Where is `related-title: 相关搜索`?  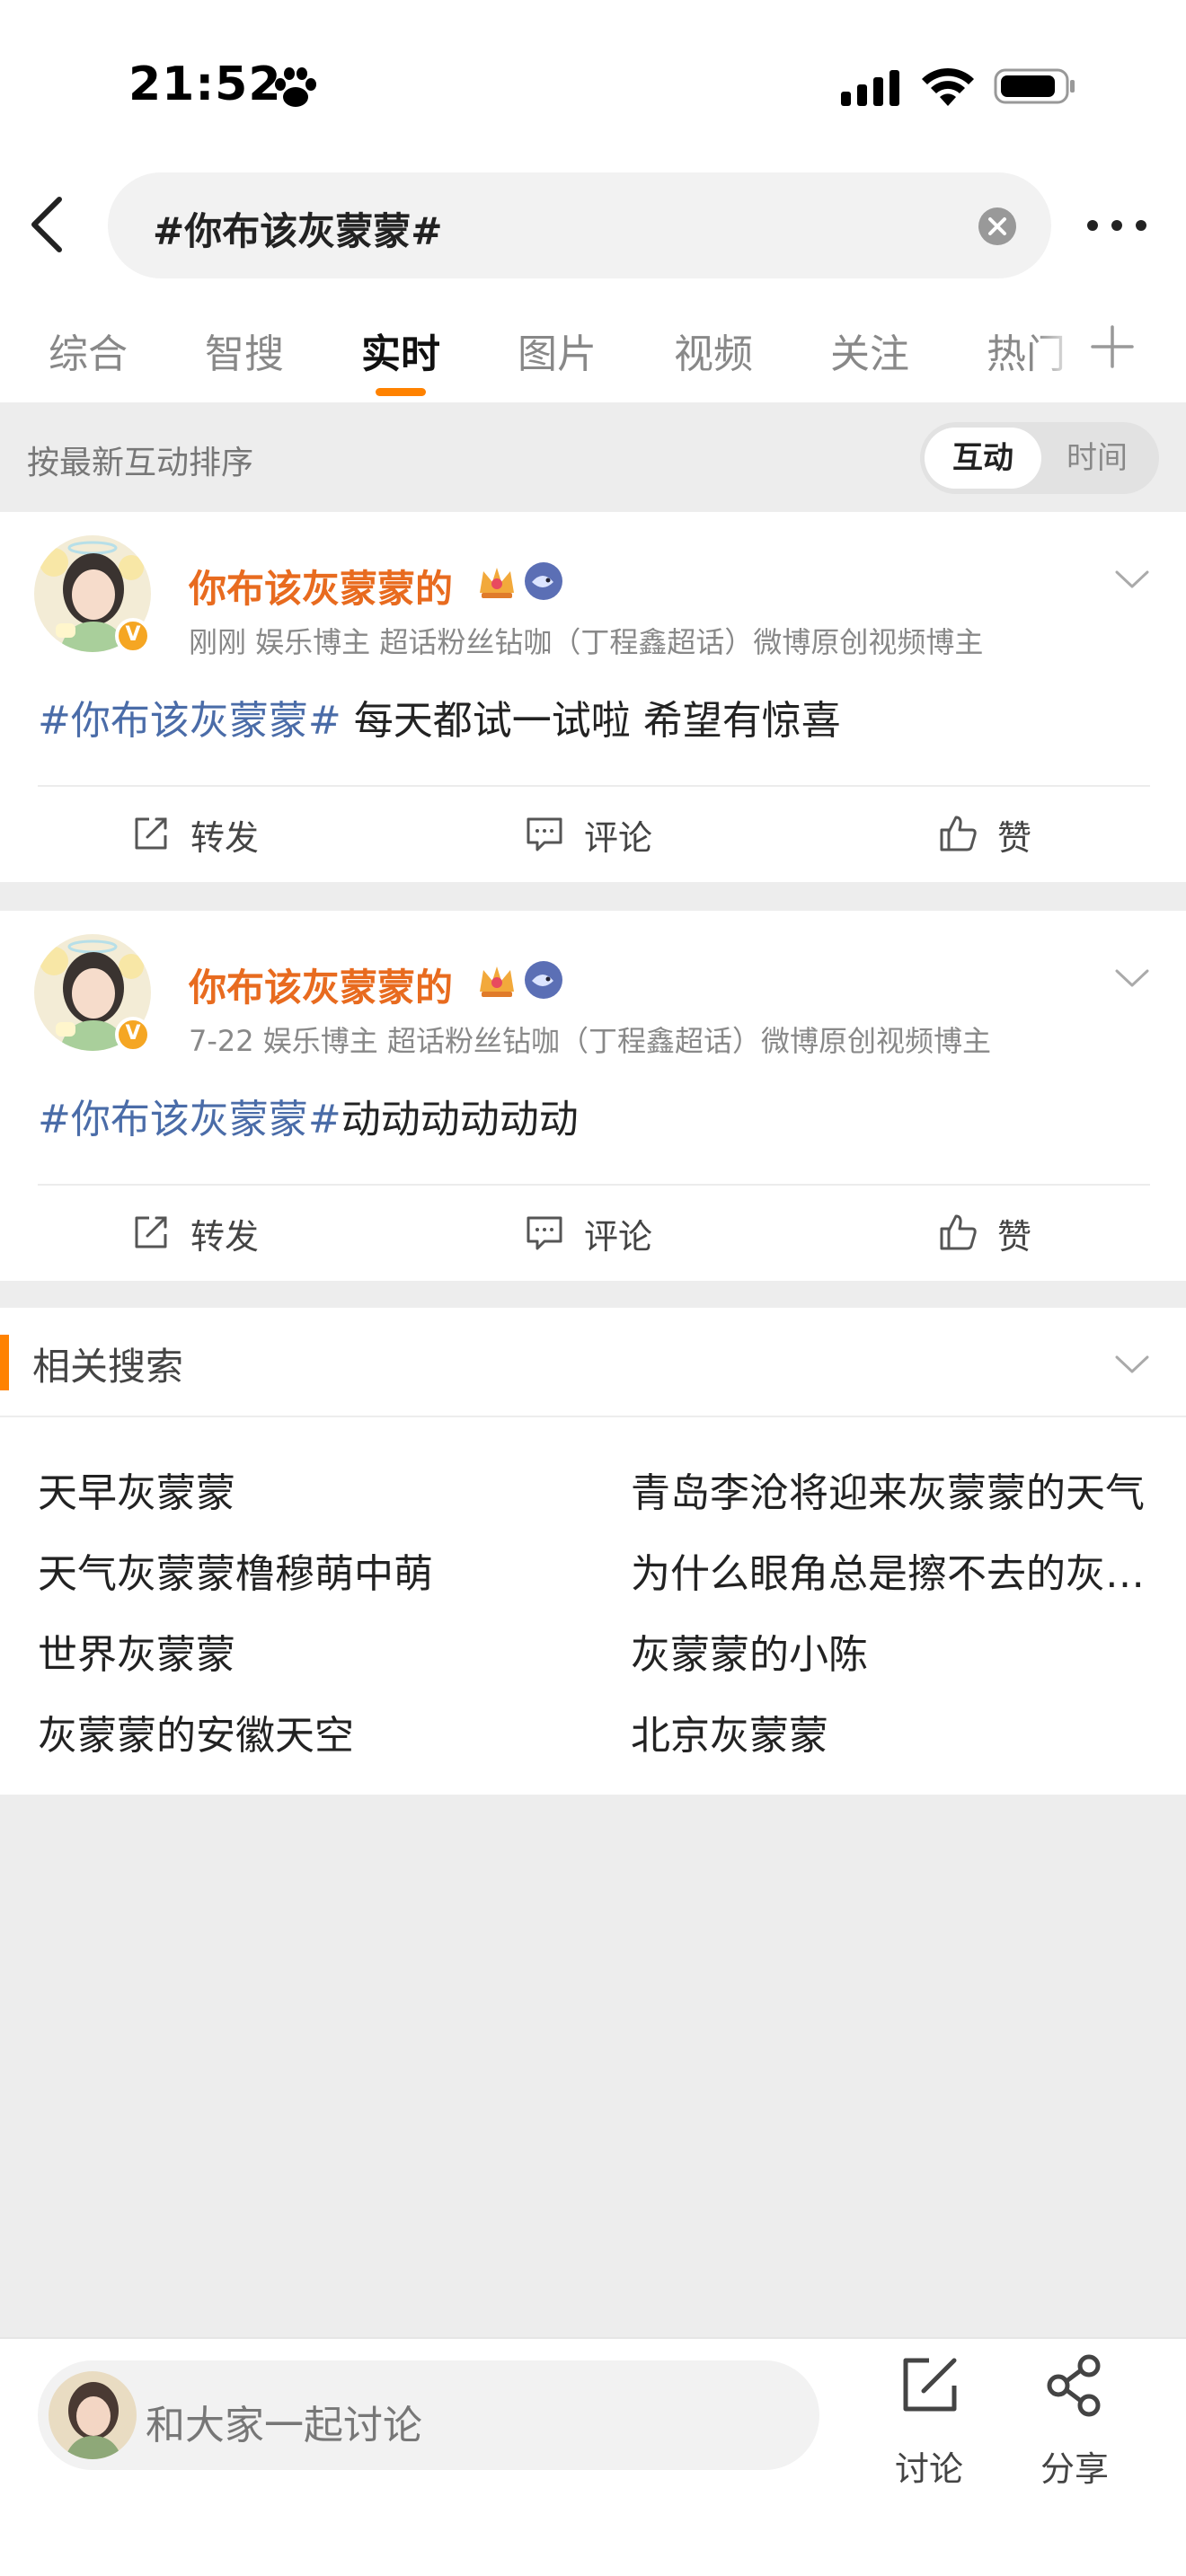
related-title: 相关搜索 is located at coordinates (108, 1367).